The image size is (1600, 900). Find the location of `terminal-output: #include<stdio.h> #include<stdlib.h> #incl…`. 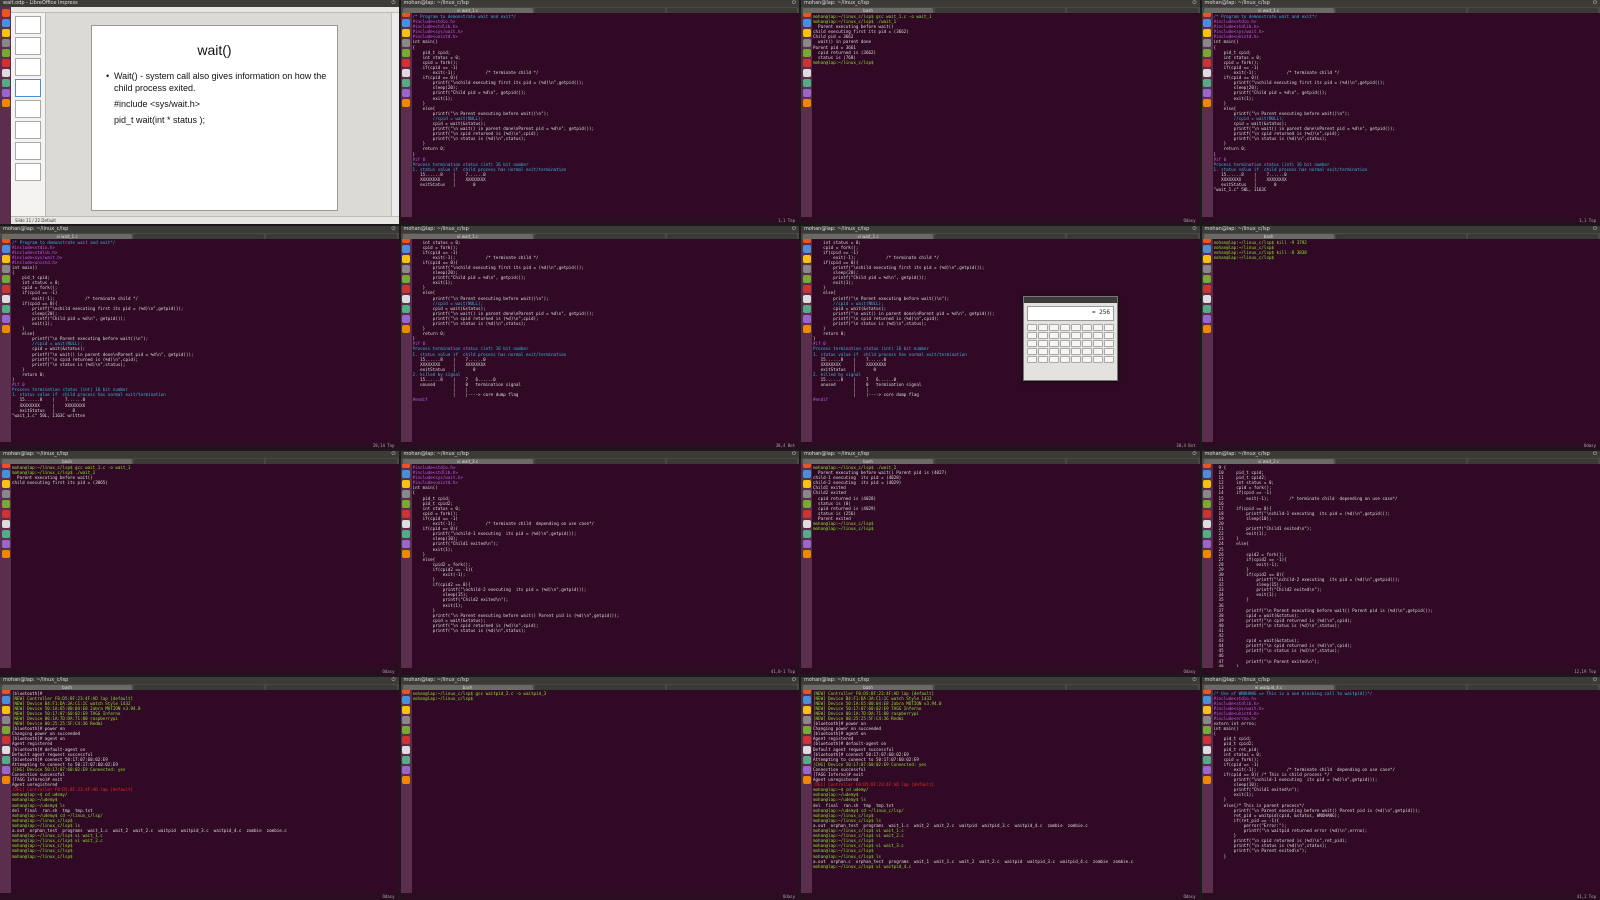

terminal-output: #include<stdio.h> #include<stdlib.h> #incl… is located at coordinates (605, 566).